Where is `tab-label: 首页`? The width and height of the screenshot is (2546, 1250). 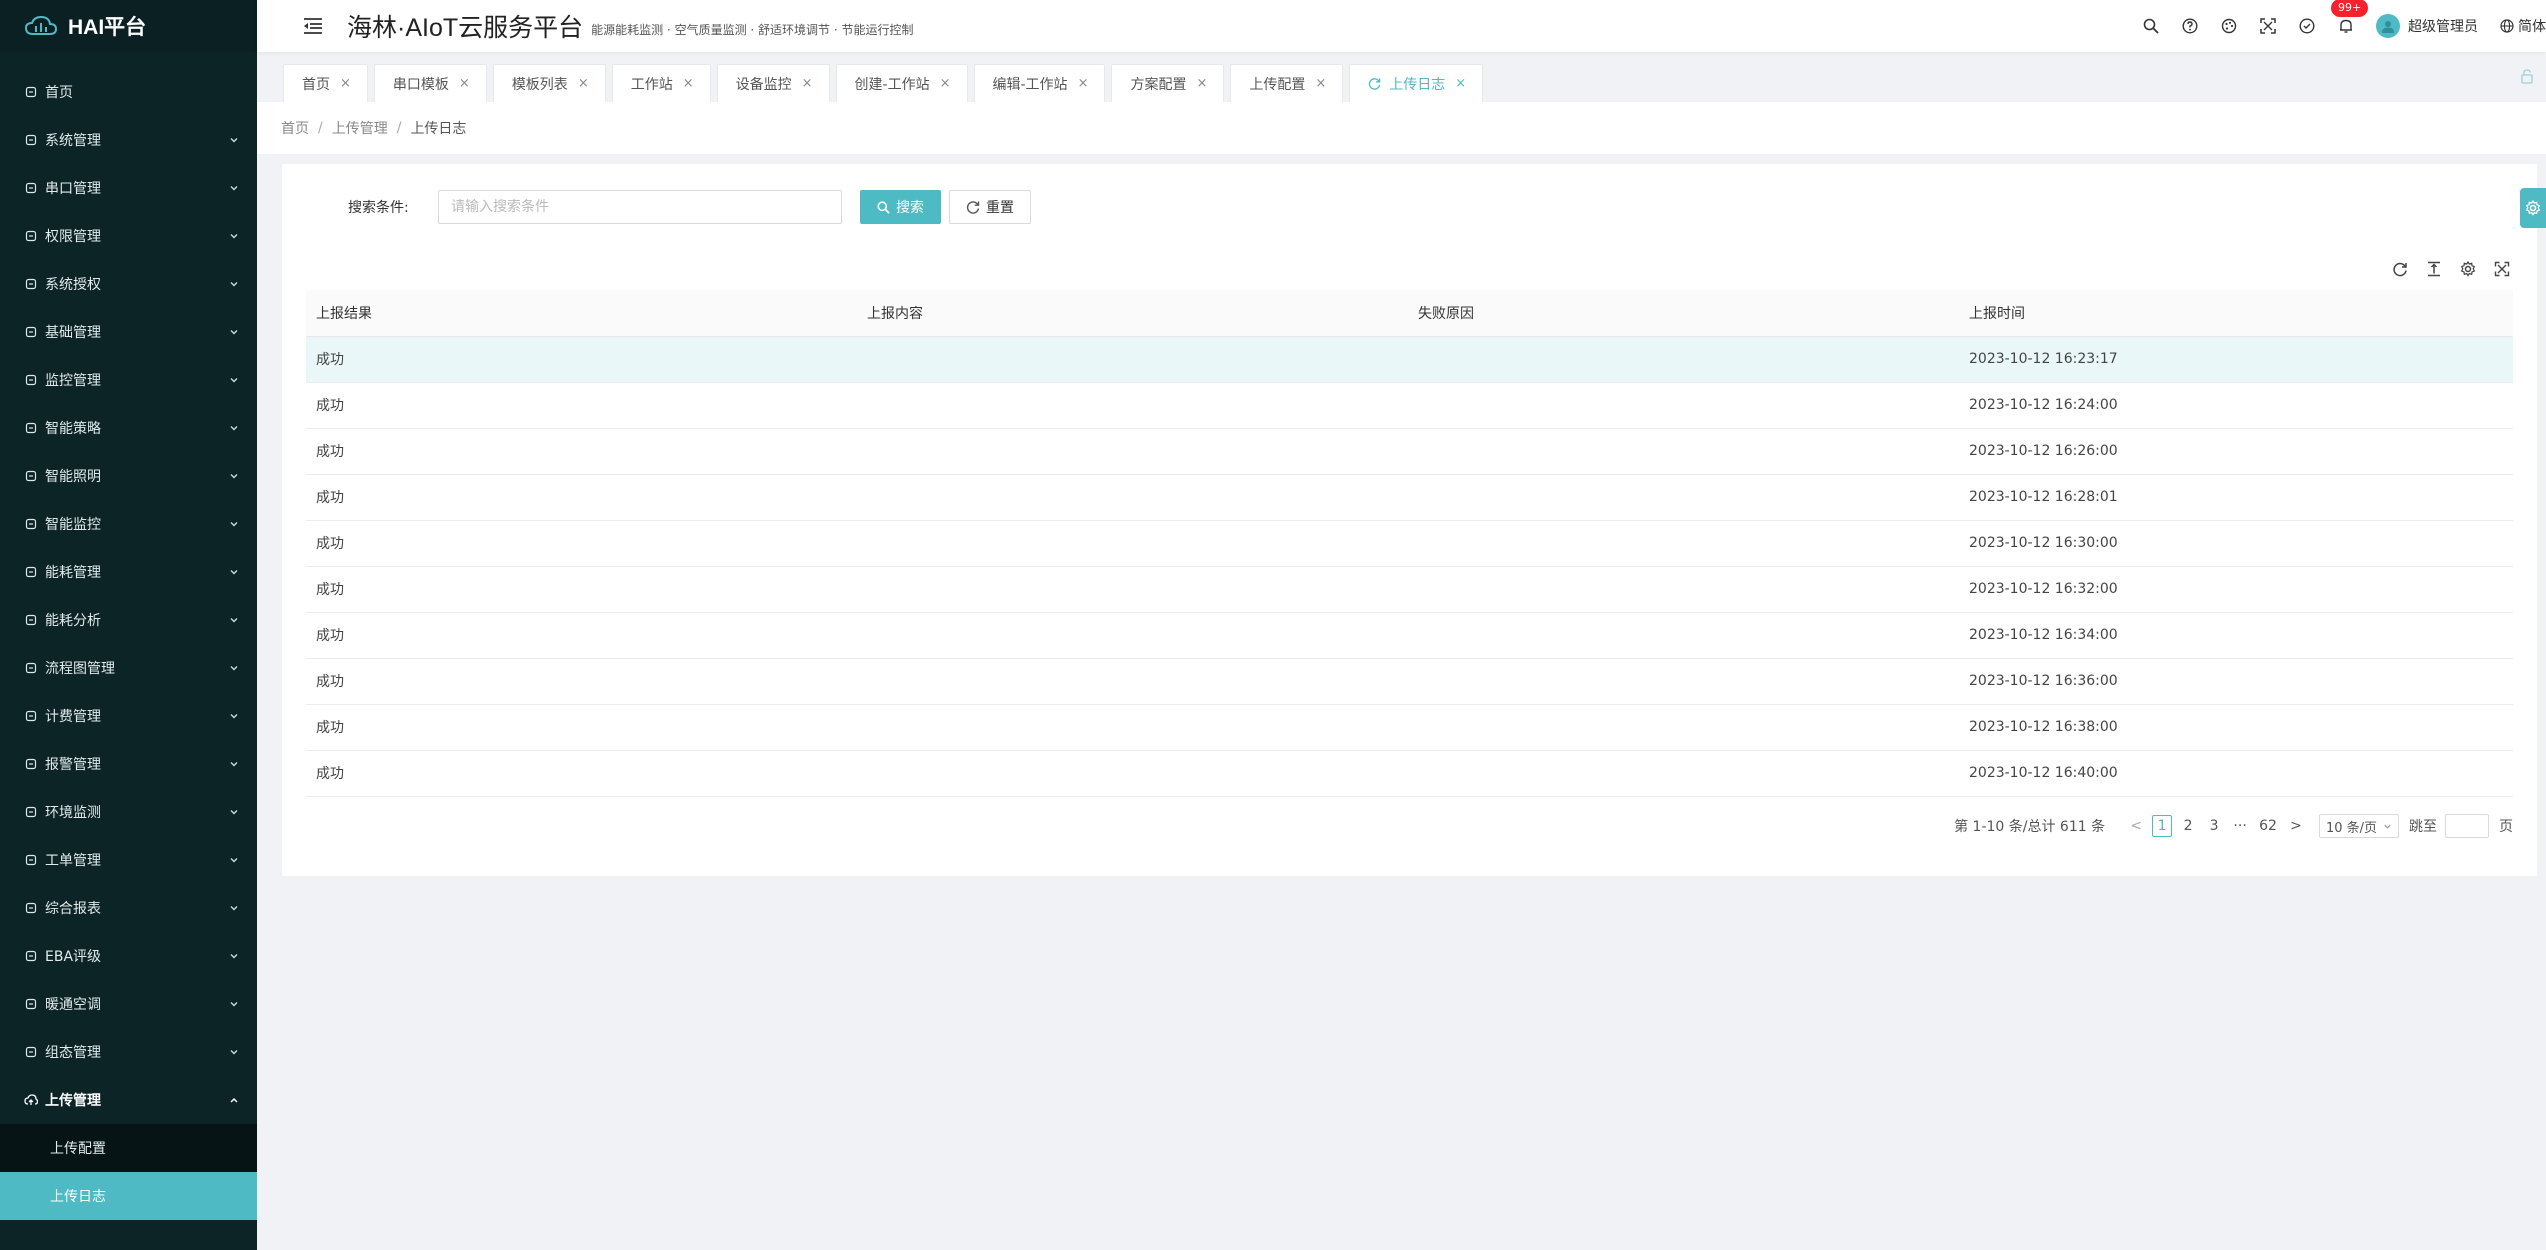 tab-label: 首页 is located at coordinates (316, 84).